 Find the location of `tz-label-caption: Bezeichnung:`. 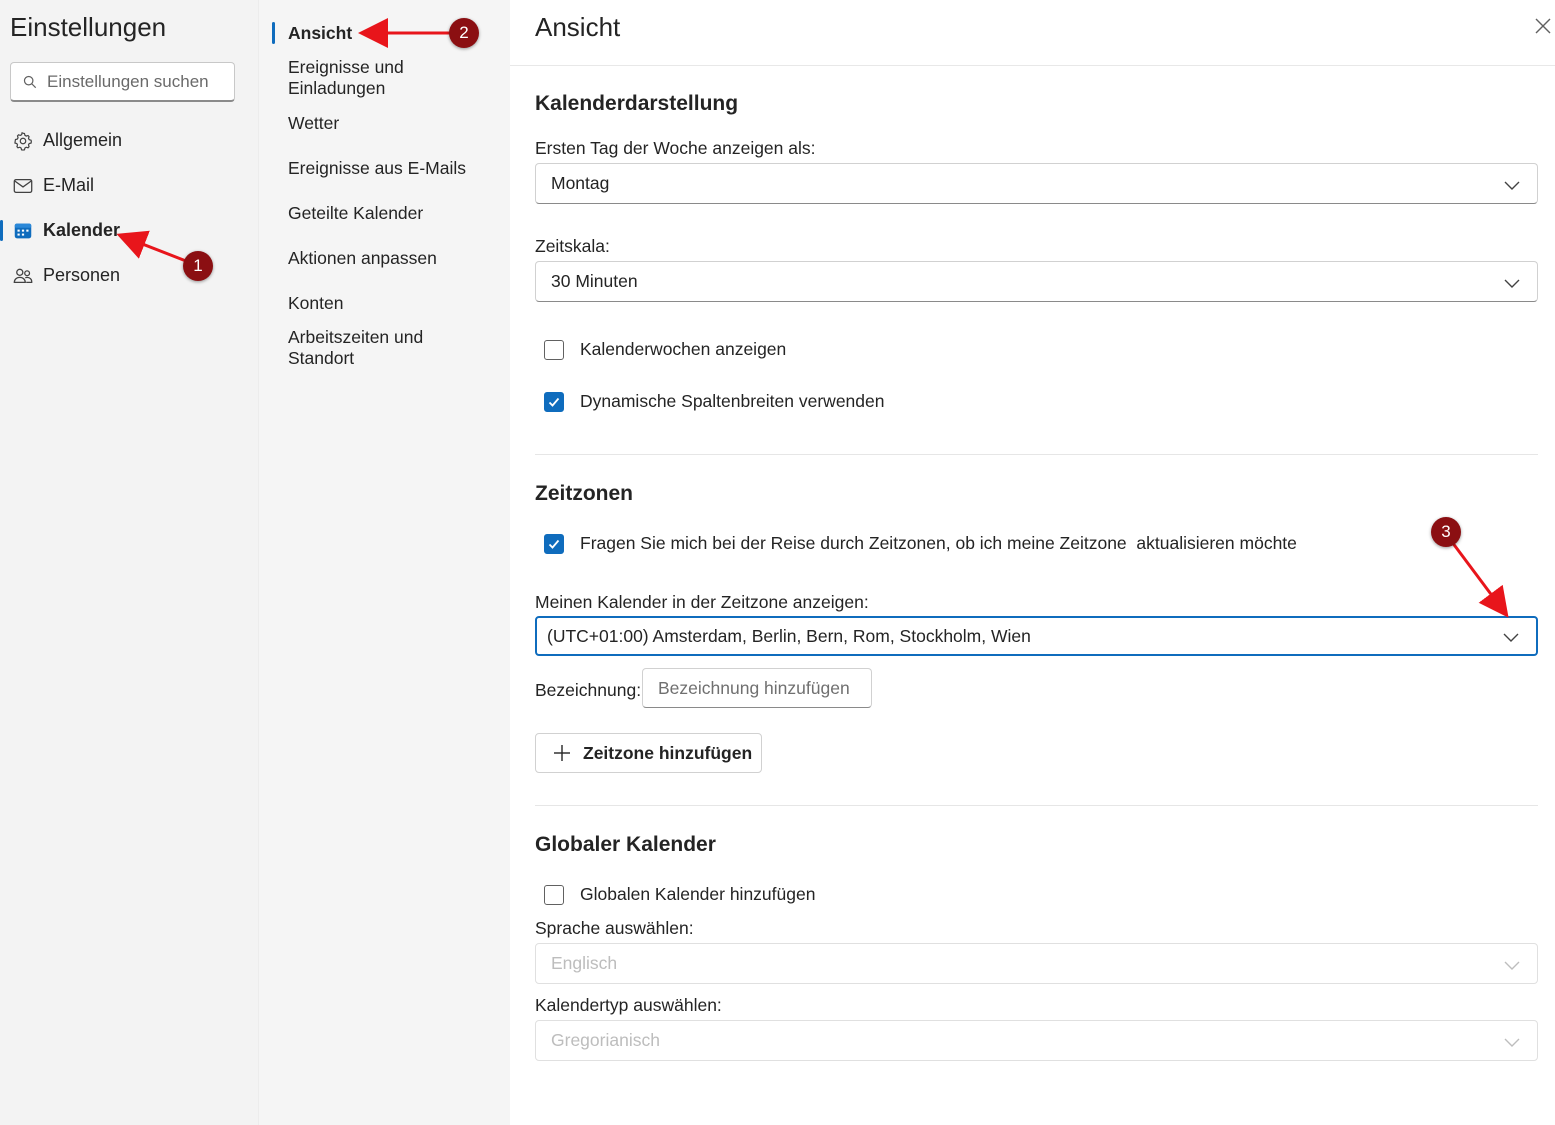

tz-label-caption: Bezeichnung: is located at coordinates (588, 690).